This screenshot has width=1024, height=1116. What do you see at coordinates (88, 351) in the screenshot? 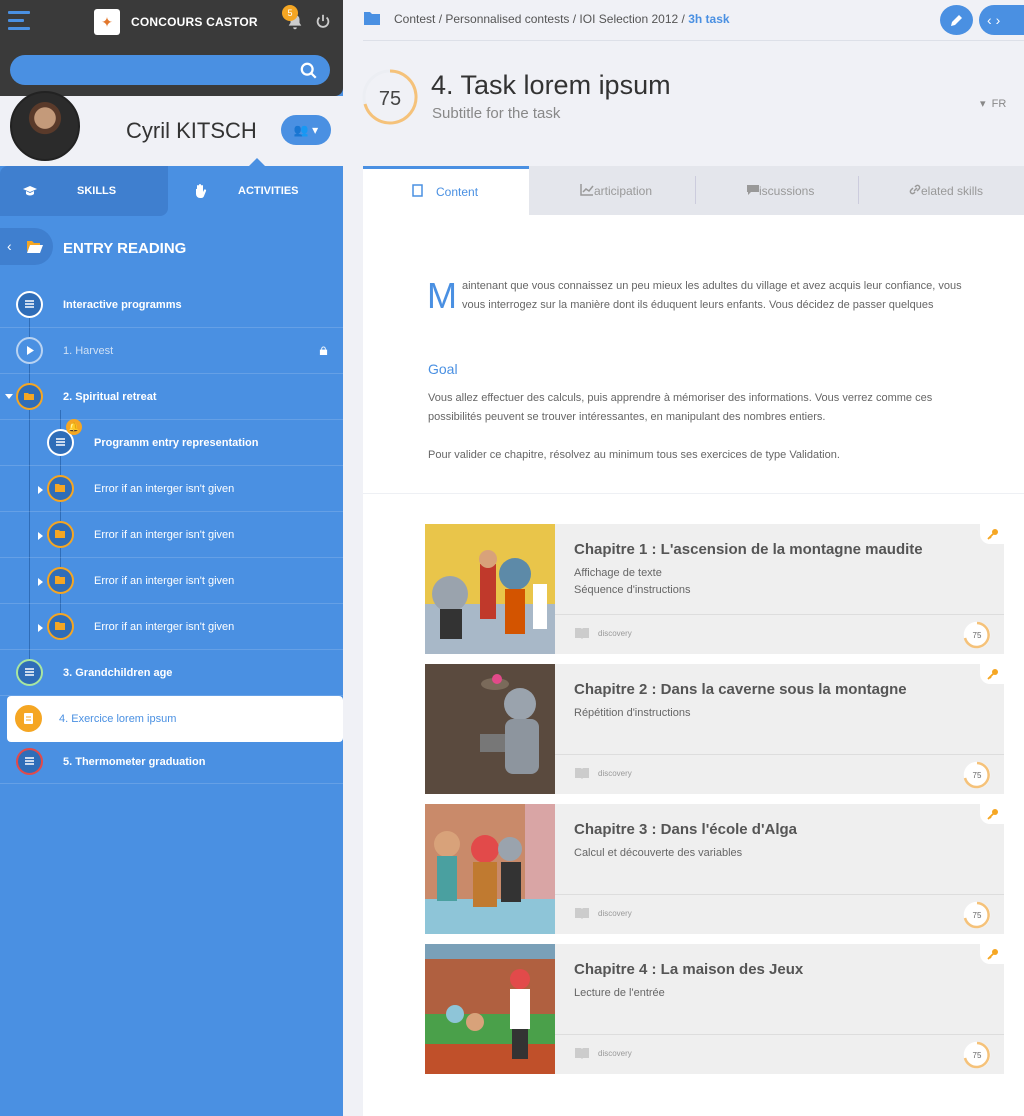
I see `tree-item-label: 1. Harvest` at bounding box center [88, 351].